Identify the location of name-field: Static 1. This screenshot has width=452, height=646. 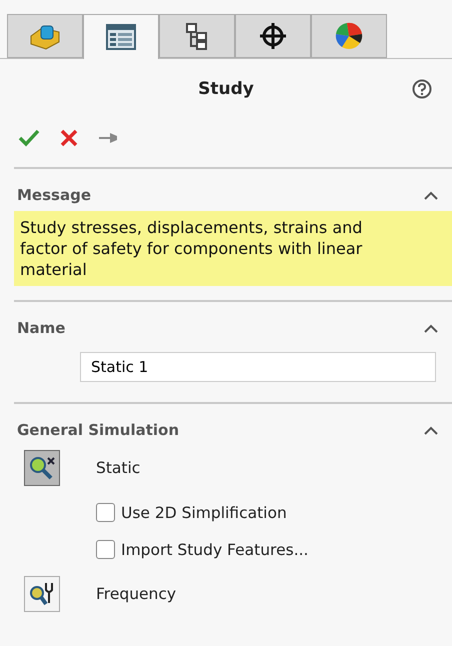
(258, 367).